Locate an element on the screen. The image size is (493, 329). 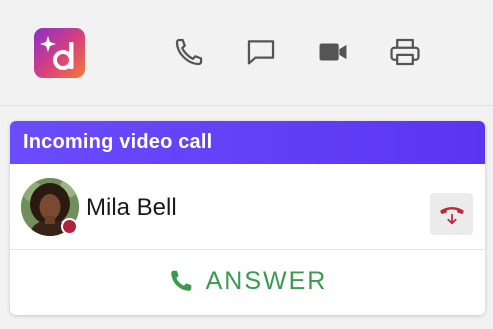
printer-icon is located at coordinates (405, 52).